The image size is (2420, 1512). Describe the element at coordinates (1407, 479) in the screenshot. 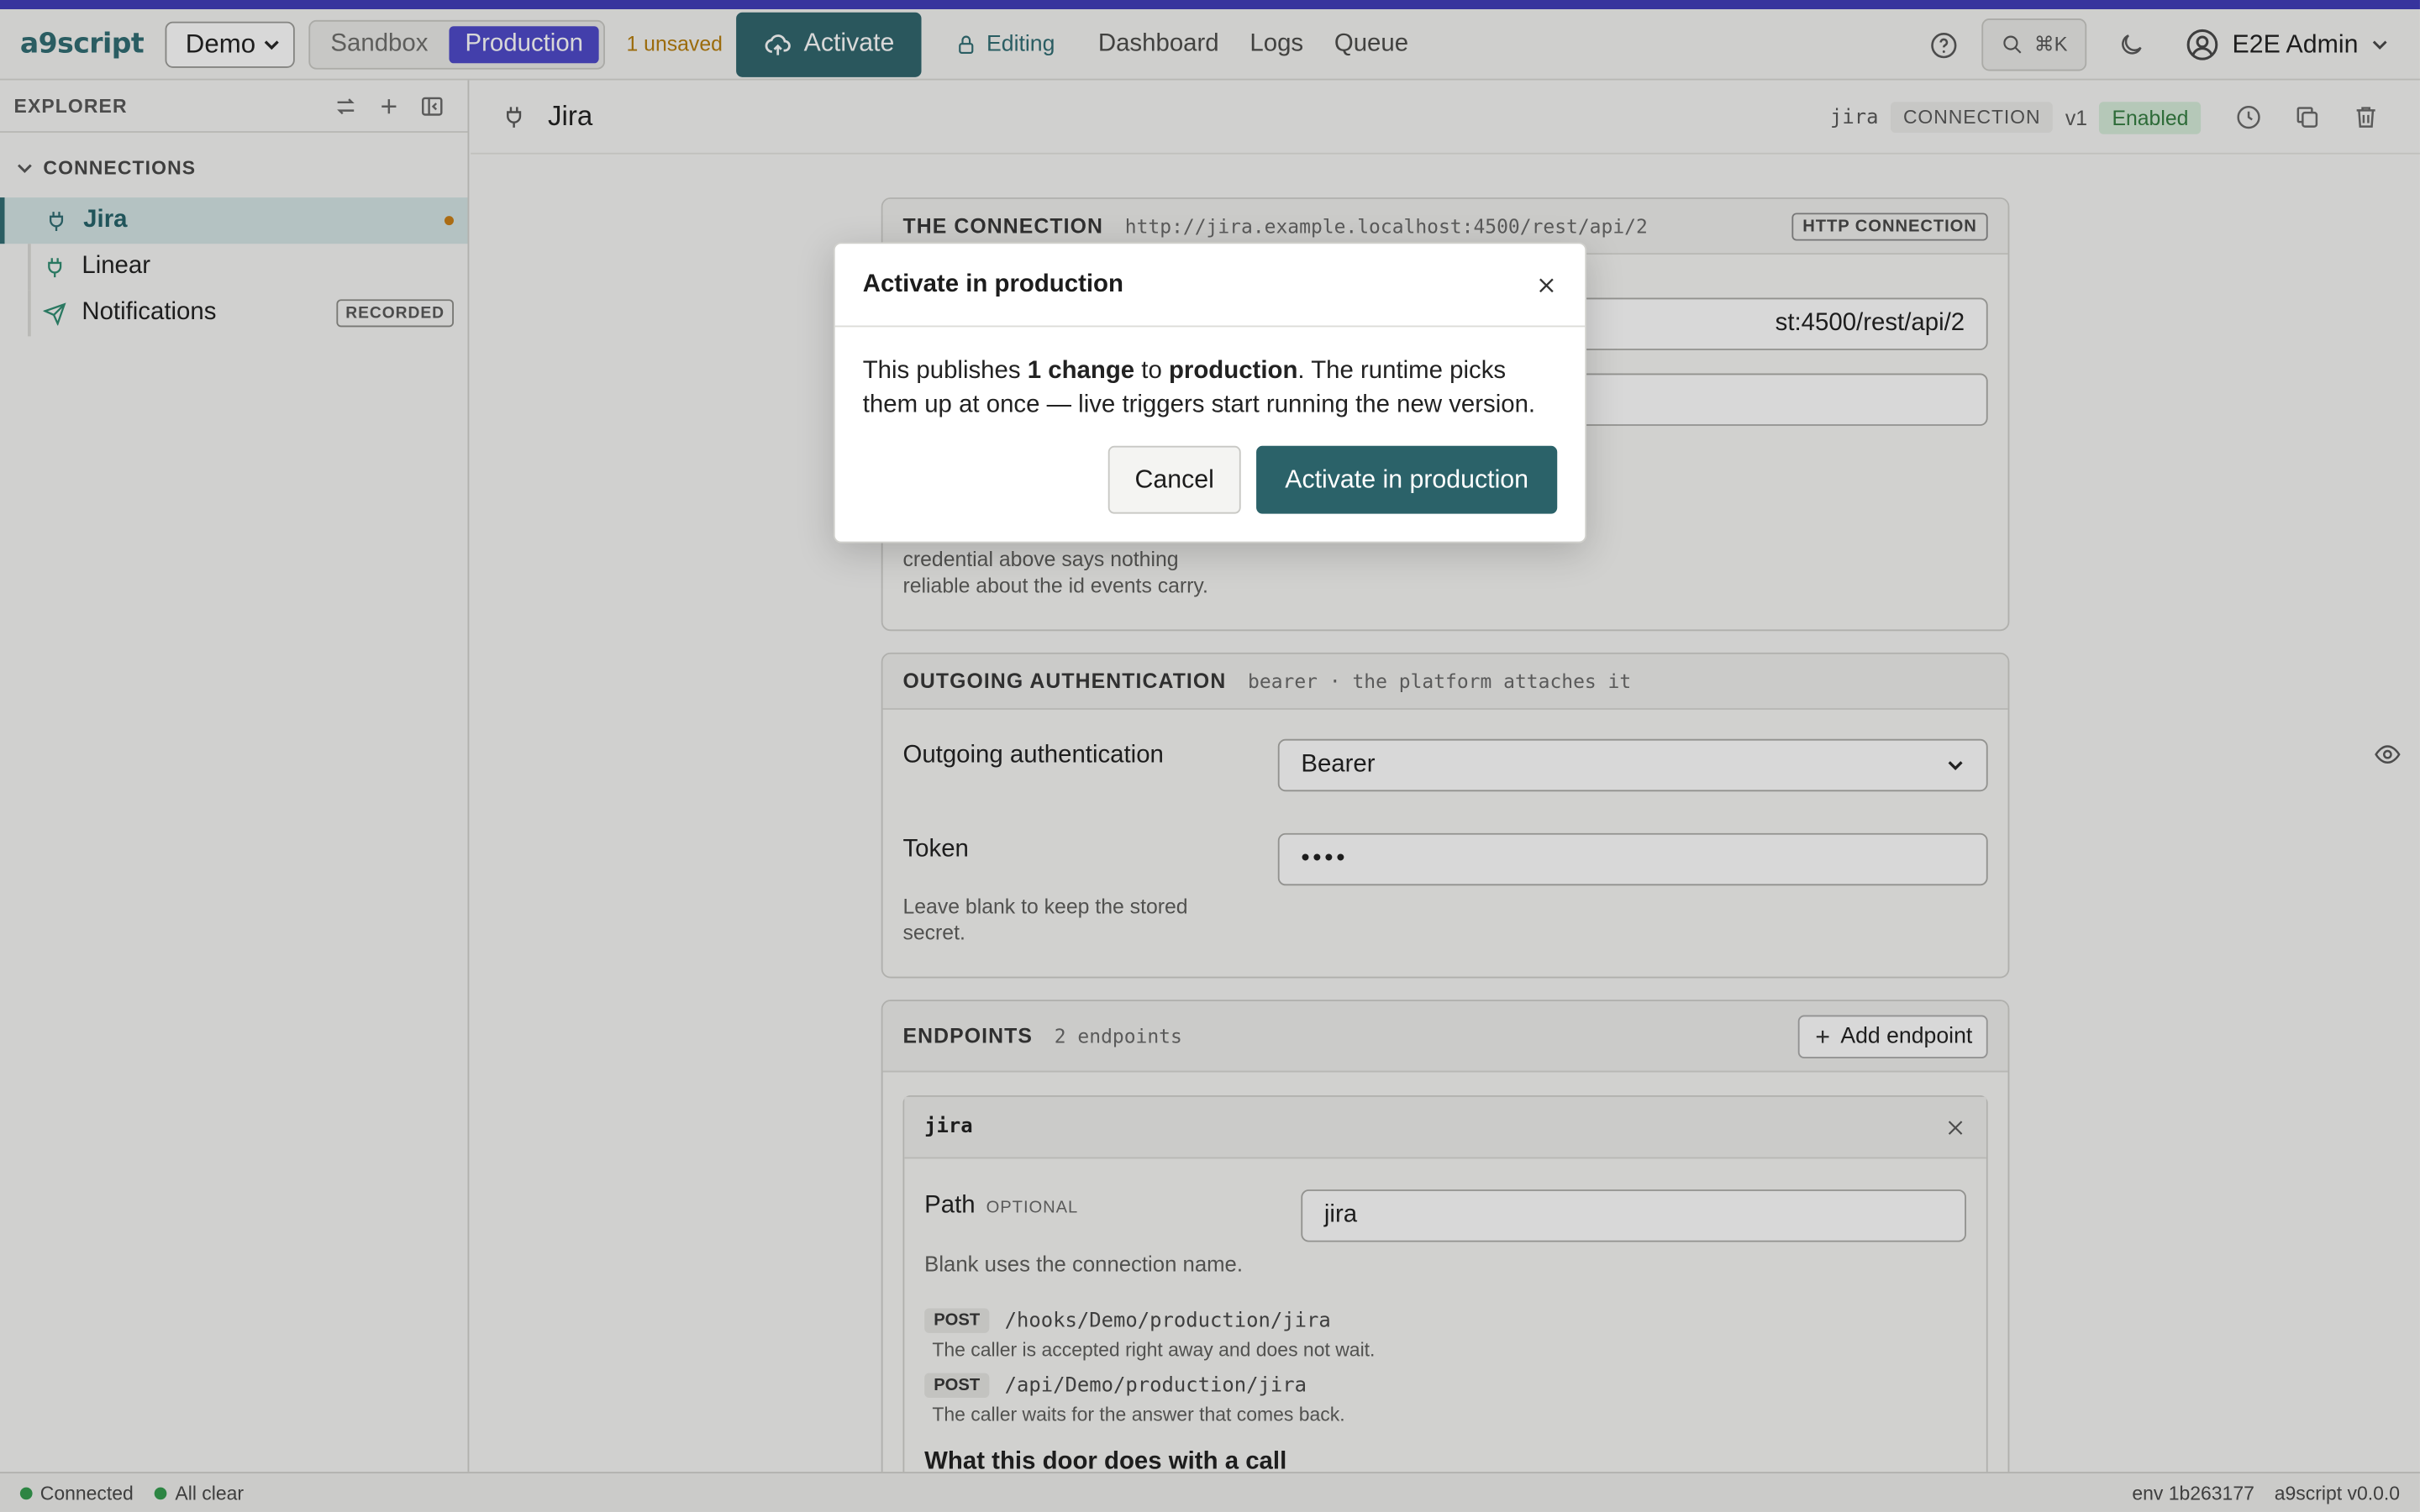

I see `confirm-activate-button: Activate in production` at that location.